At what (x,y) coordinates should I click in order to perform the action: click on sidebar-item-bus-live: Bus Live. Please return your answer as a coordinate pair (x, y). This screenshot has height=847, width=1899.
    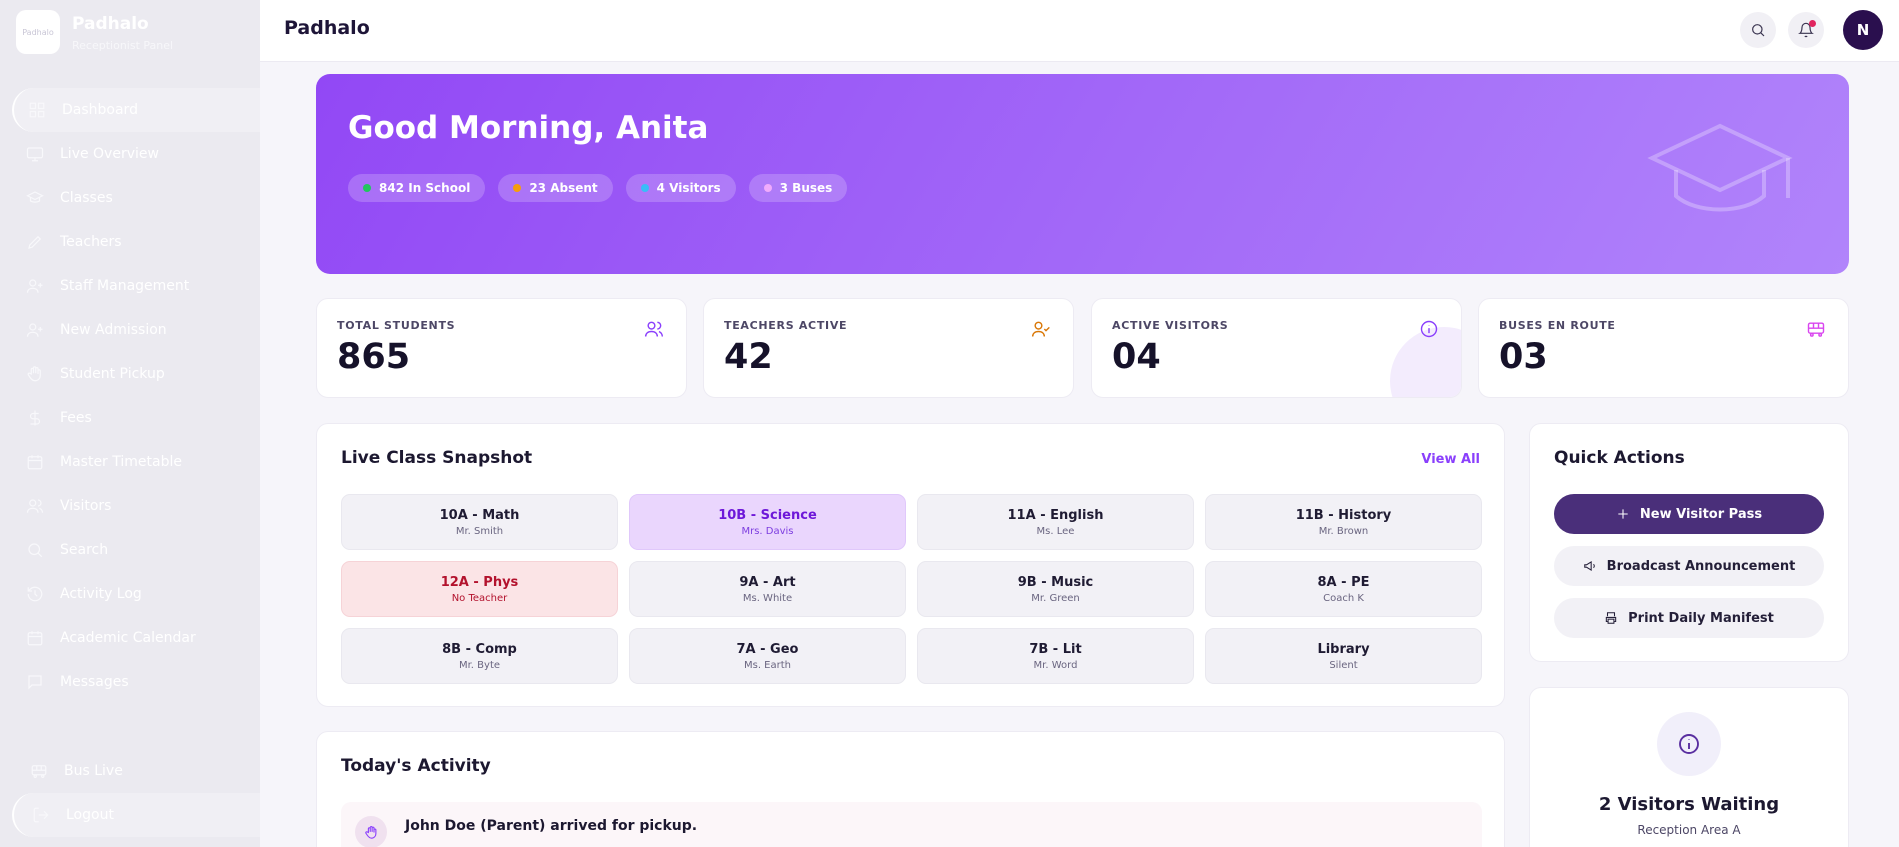
    Looking at the image, I should click on (136, 771).